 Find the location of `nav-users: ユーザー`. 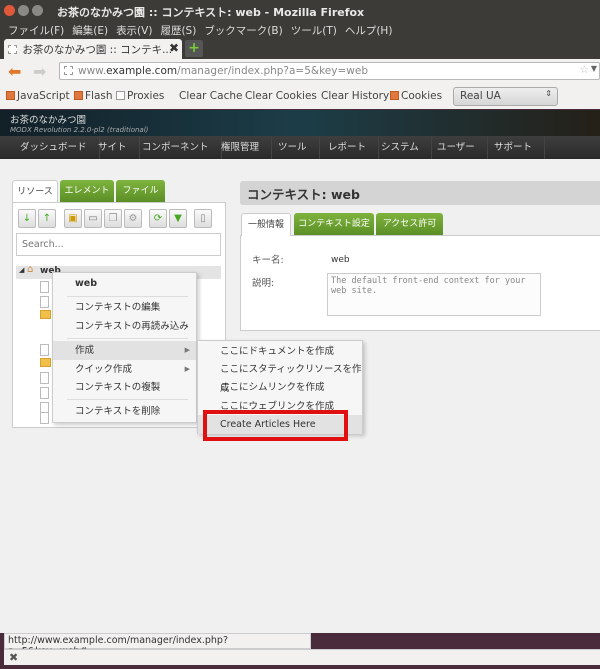

nav-users: ユーザー is located at coordinates (456, 147).